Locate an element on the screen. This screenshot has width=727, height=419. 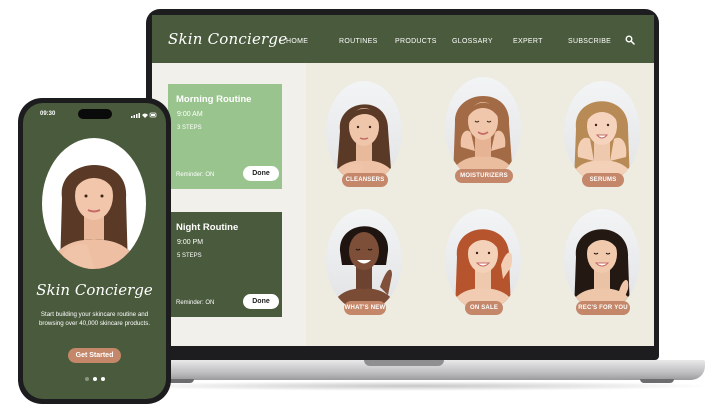
category-label: WHAT'S NEW is located at coordinates (365, 308).